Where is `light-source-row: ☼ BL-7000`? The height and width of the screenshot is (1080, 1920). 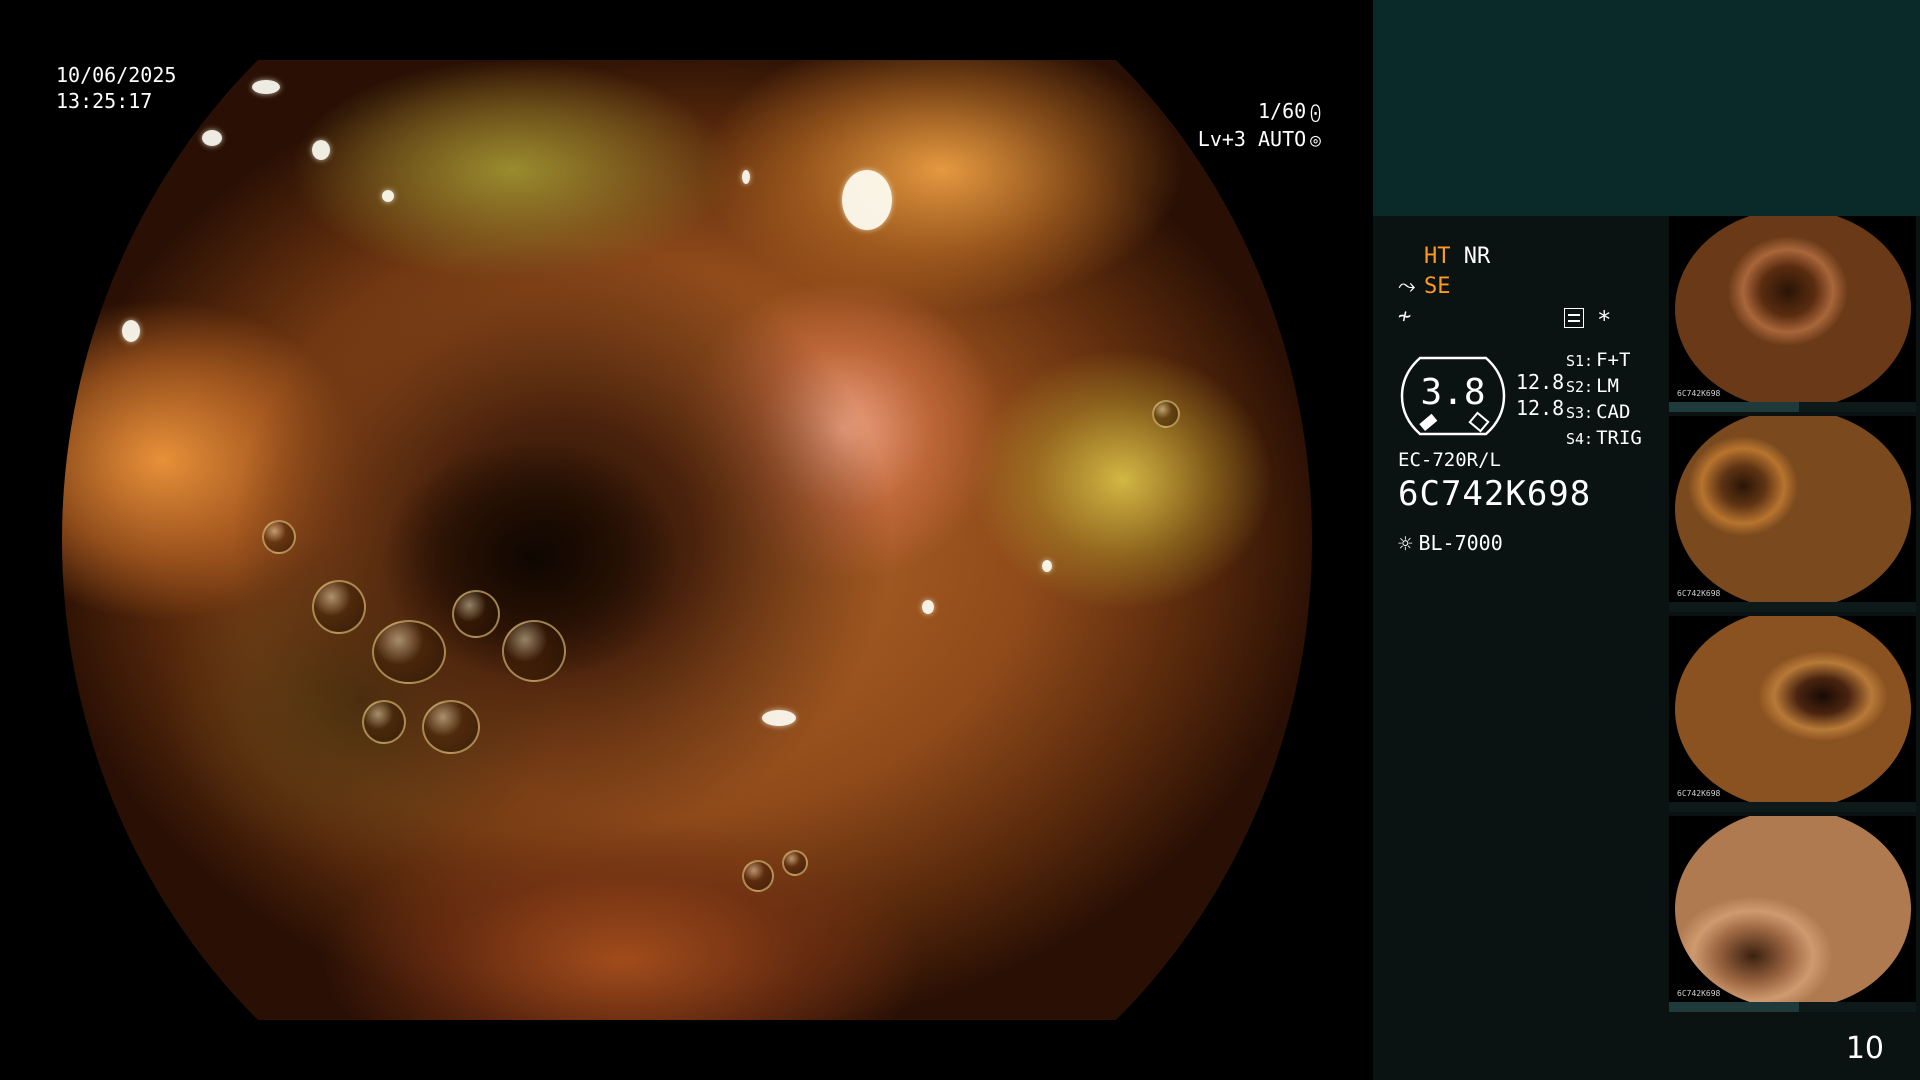 light-source-row: ☼ BL-7000 is located at coordinates (1450, 544).